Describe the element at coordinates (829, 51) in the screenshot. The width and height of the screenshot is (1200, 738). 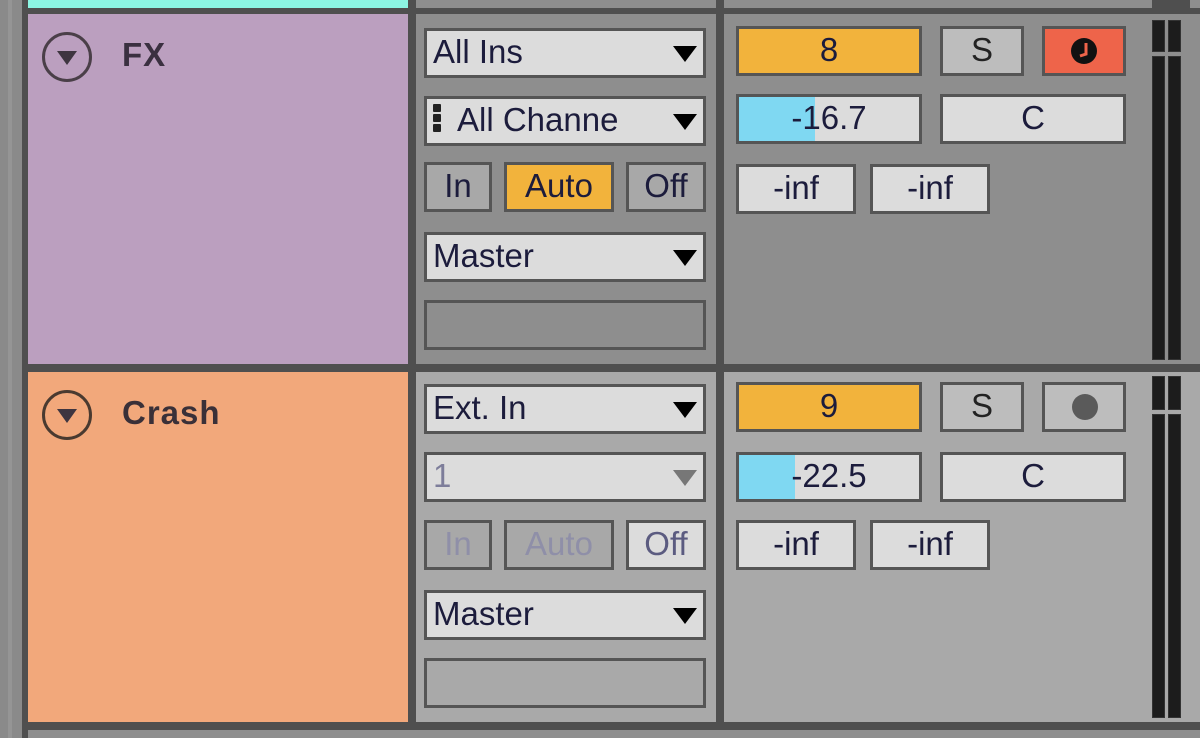
I see `track-activator-button: 8` at that location.